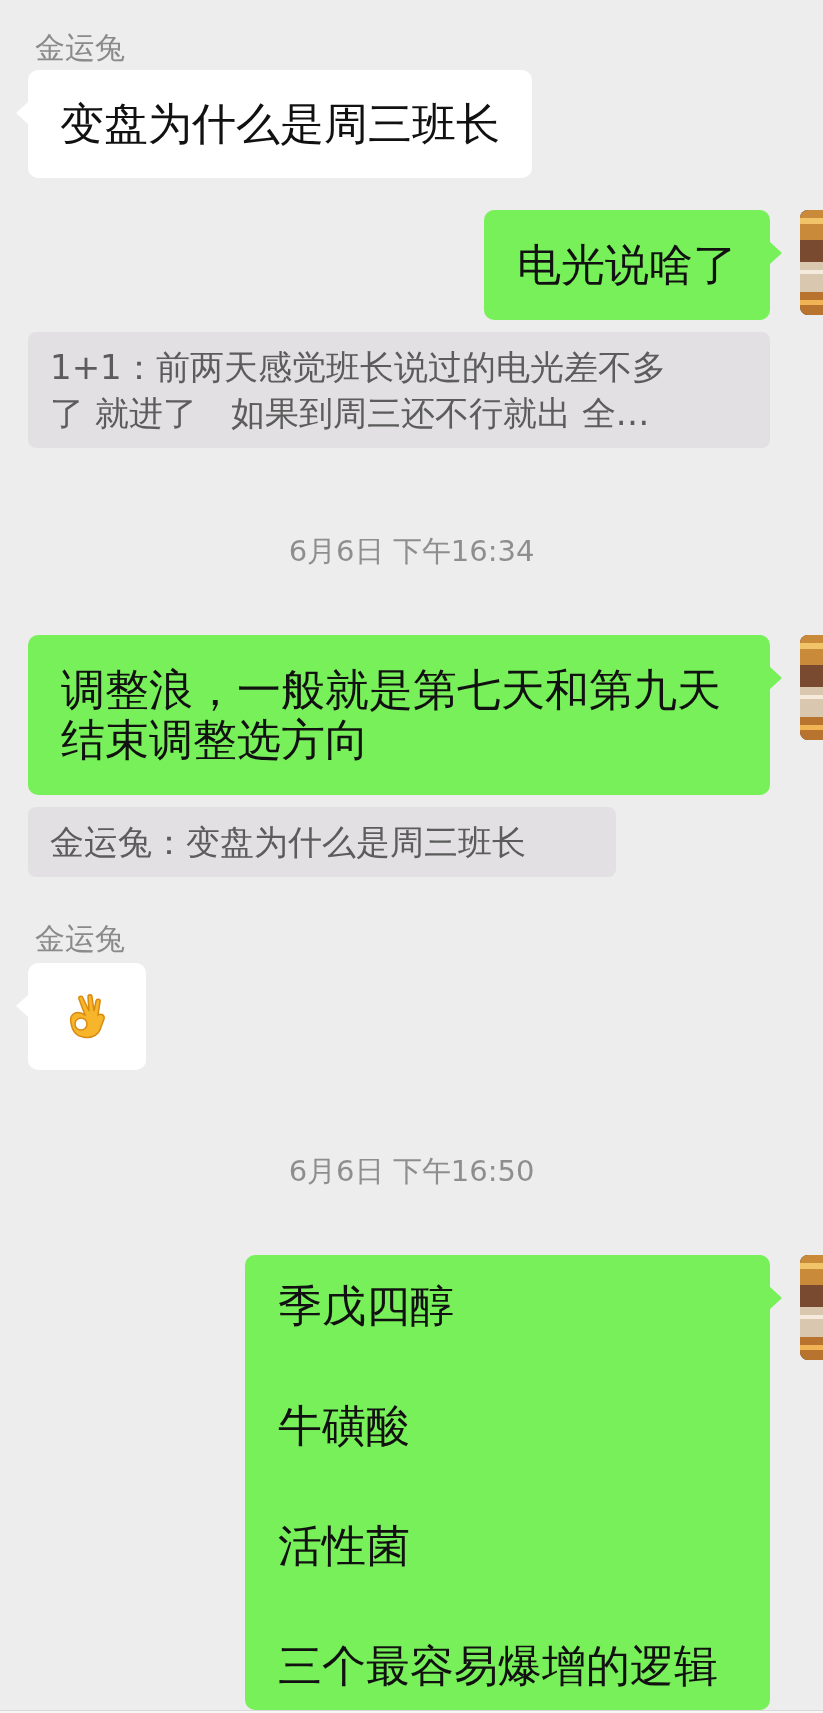 The width and height of the screenshot is (823, 1713). I want to click on message-line: 季戊四醇, so click(366, 1306).